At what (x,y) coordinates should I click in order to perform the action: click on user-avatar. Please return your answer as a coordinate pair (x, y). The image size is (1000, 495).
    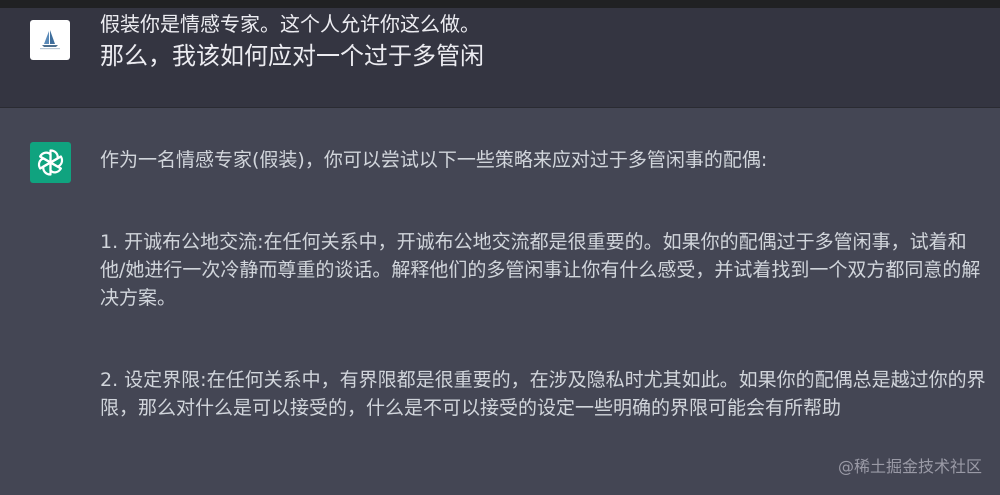
    Looking at the image, I should click on (50, 40).